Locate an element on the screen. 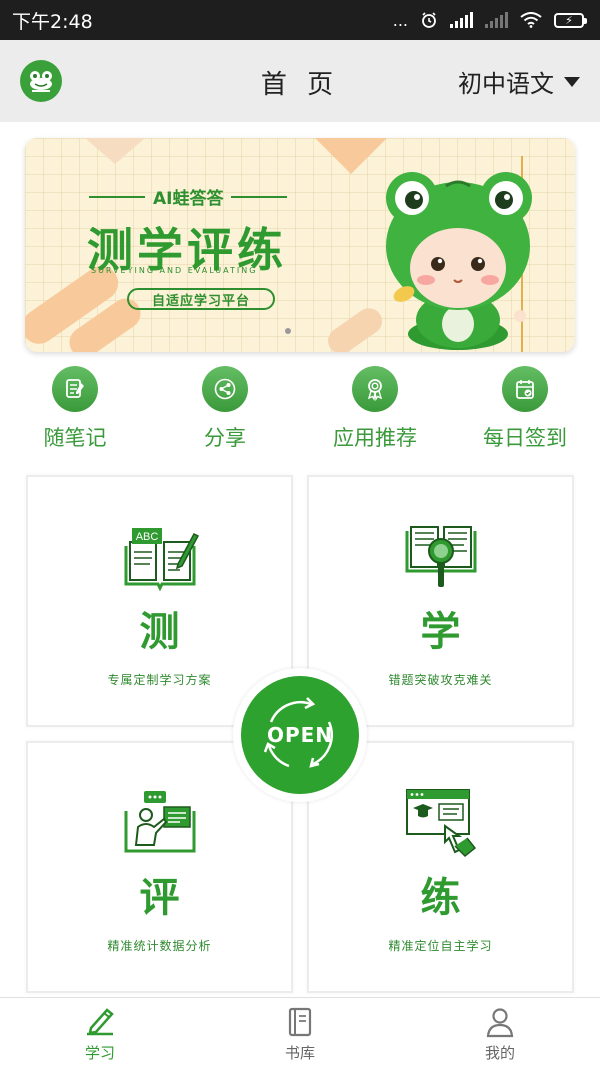 Image resolution: width=600 pixels, height=1067 pixels. browser-click-icon is located at coordinates (441, 823).